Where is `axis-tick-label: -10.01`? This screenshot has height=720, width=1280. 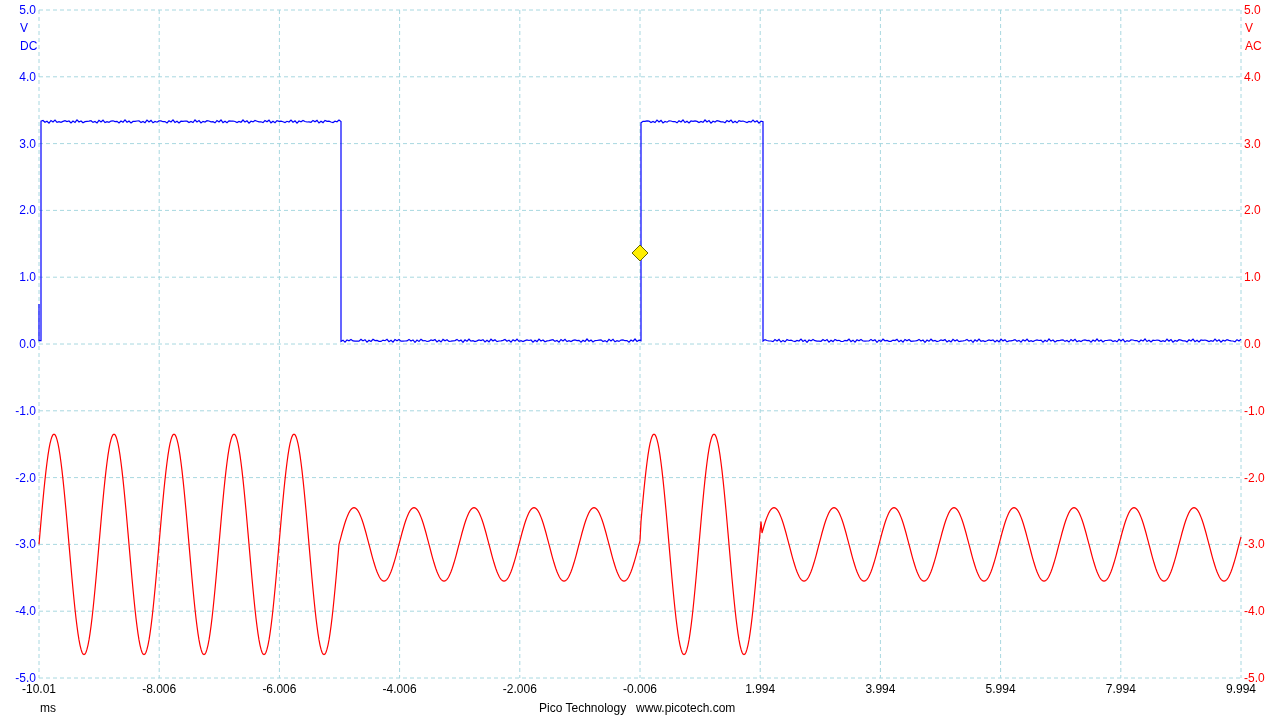 axis-tick-label: -10.01 is located at coordinates (39, 689).